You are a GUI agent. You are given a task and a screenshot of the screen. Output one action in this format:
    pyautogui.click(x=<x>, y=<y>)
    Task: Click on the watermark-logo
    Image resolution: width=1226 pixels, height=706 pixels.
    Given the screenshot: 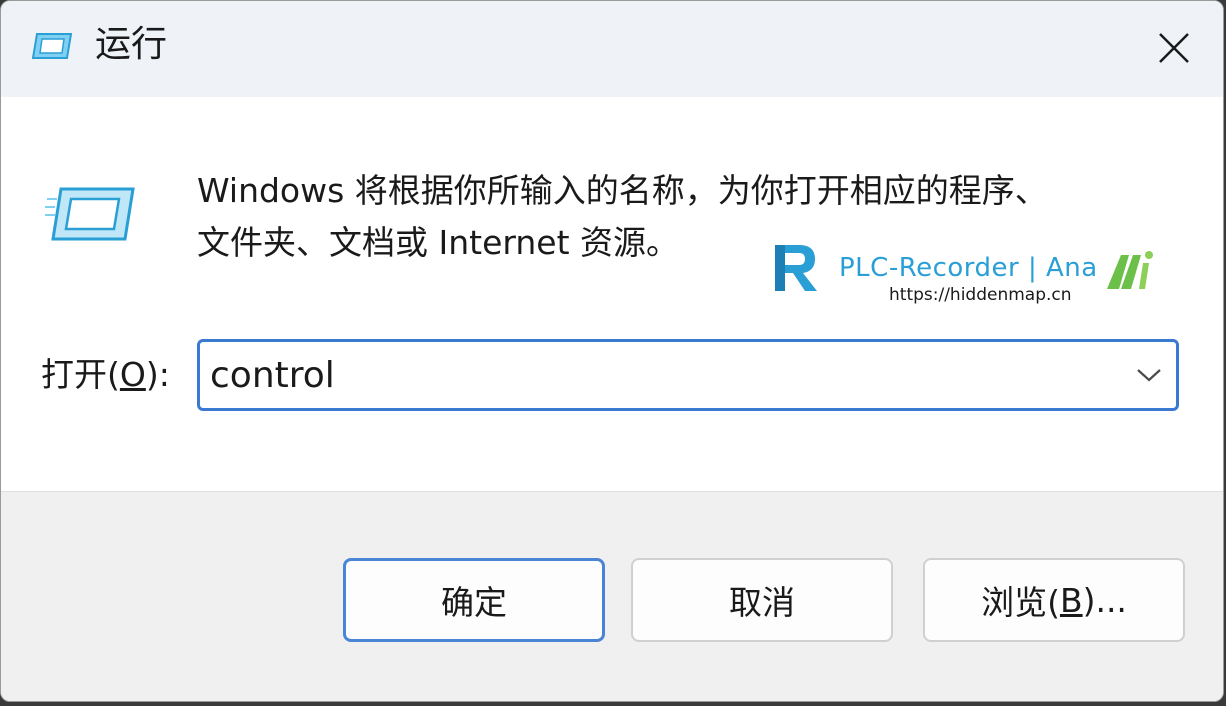 What is the action you would take?
    pyautogui.click(x=796, y=268)
    